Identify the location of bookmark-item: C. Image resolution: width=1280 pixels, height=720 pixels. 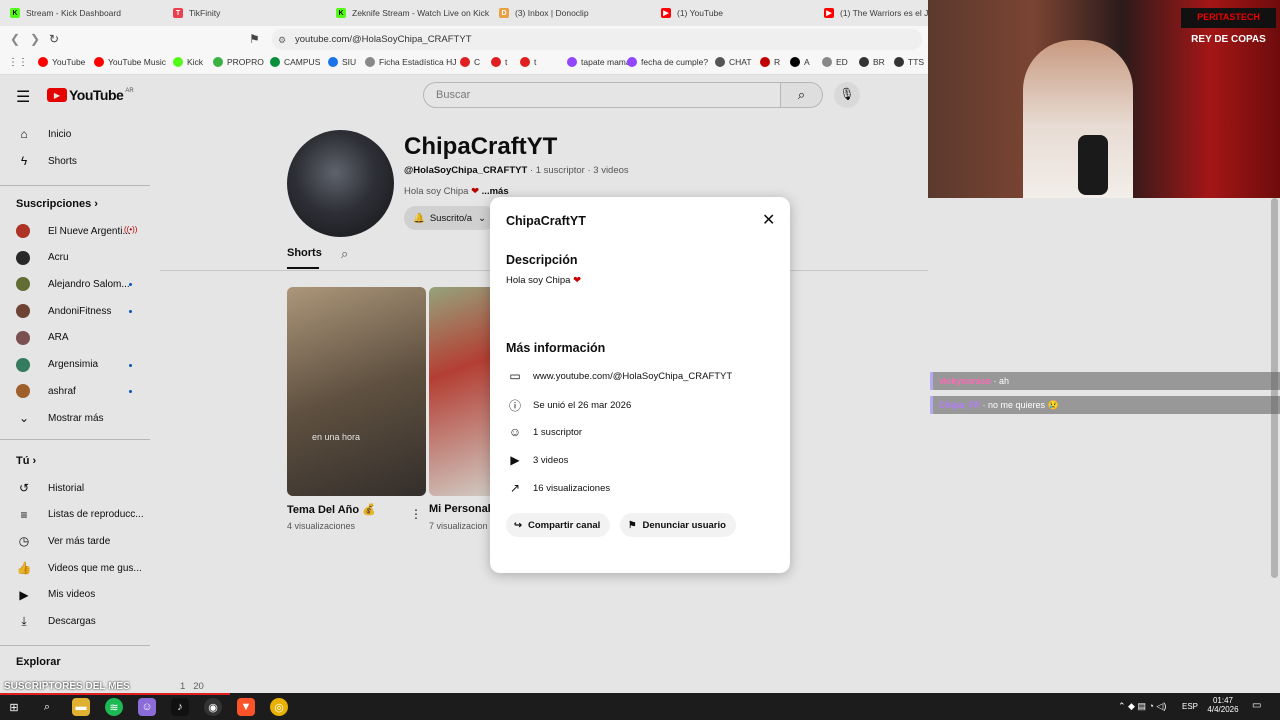
(470, 62).